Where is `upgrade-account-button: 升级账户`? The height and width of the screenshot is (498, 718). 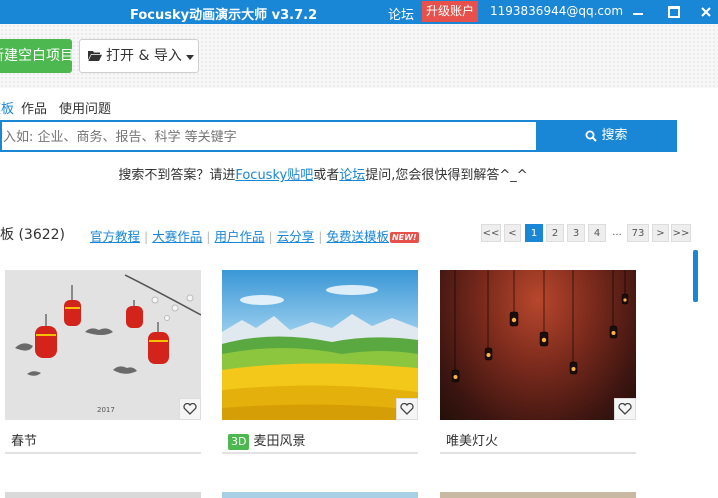
upgrade-account-button: 升级账户 is located at coordinates (450, 11).